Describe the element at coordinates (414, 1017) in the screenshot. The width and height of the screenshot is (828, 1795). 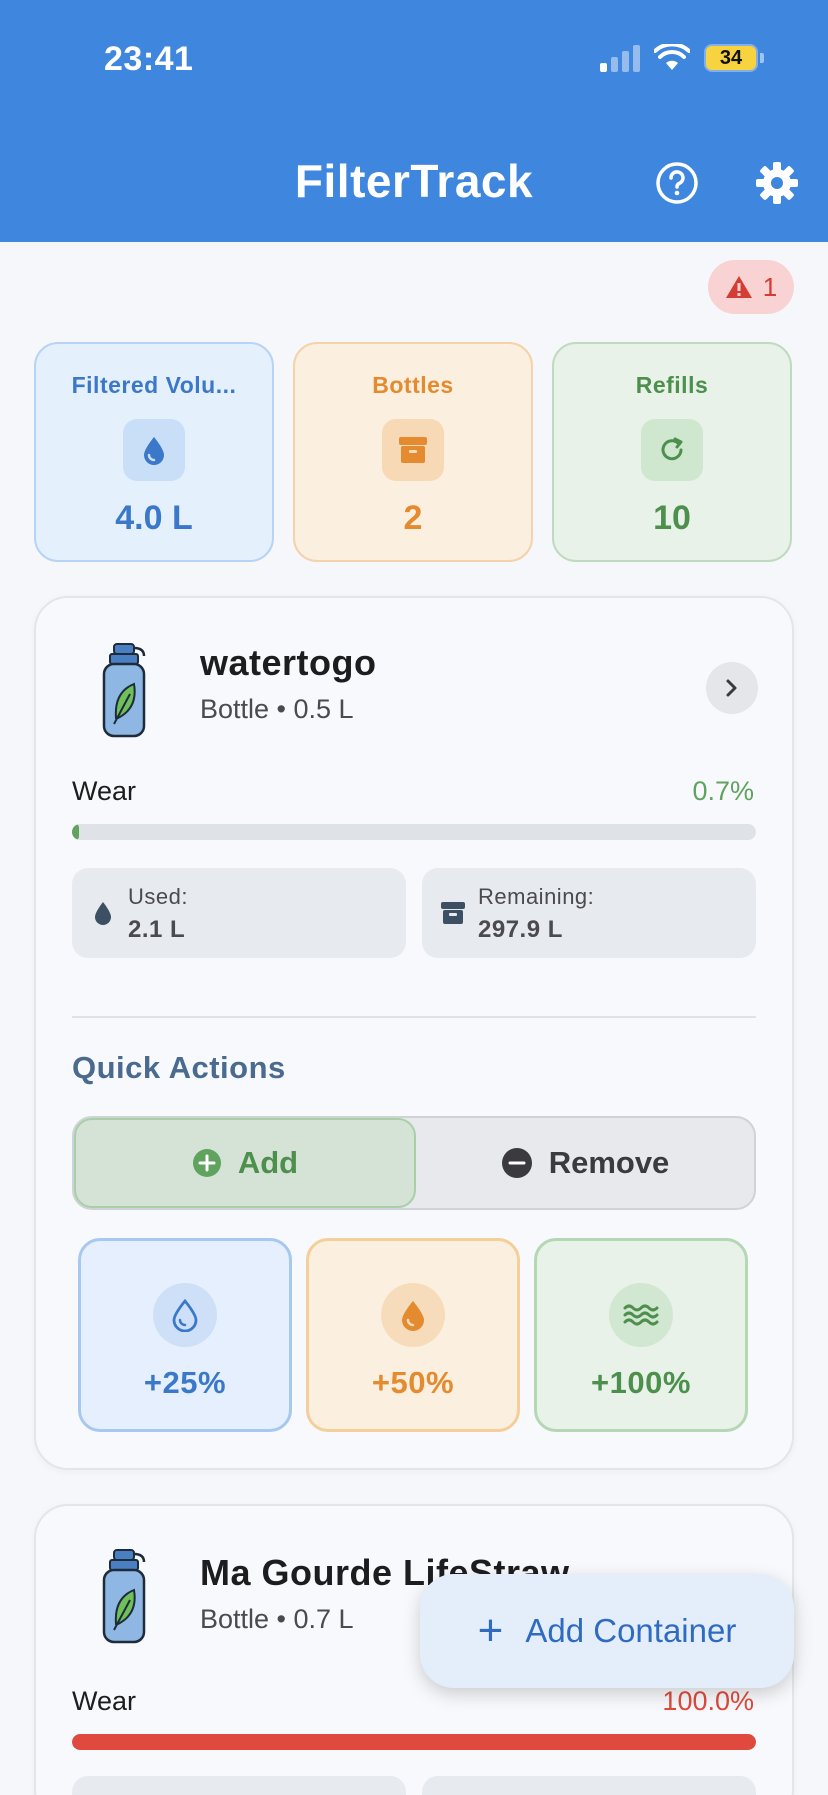
I see `divider` at that location.